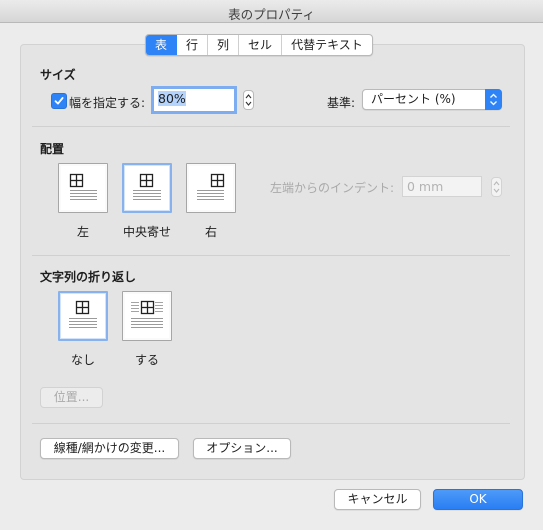  I want to click on align-left-icon, so click(83, 186).